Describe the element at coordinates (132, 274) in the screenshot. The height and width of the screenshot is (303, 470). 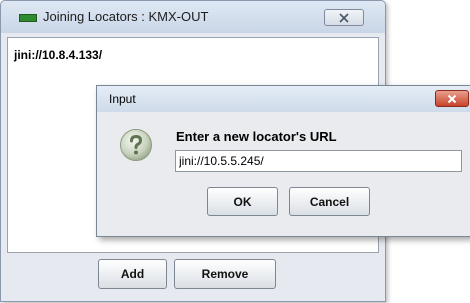
I see `add-button: Add` at that location.